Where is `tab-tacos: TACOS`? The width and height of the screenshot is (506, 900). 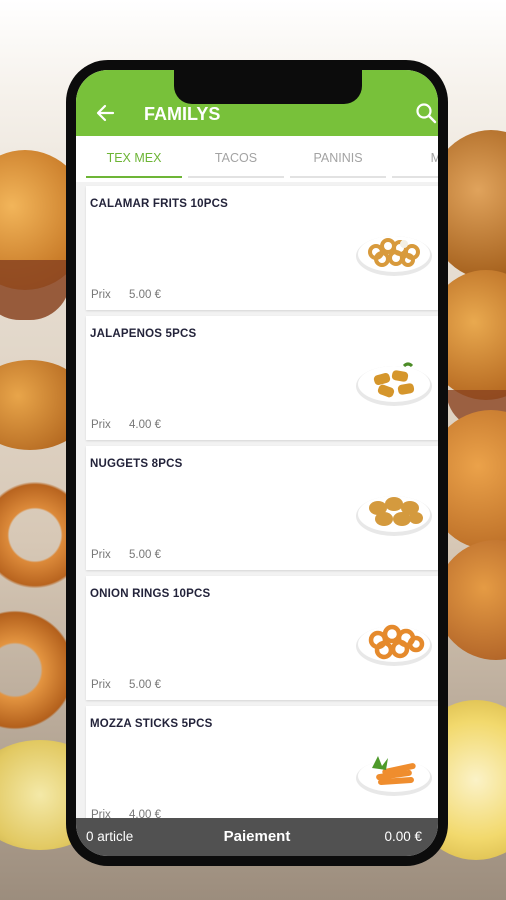 tab-tacos: TACOS is located at coordinates (236, 158).